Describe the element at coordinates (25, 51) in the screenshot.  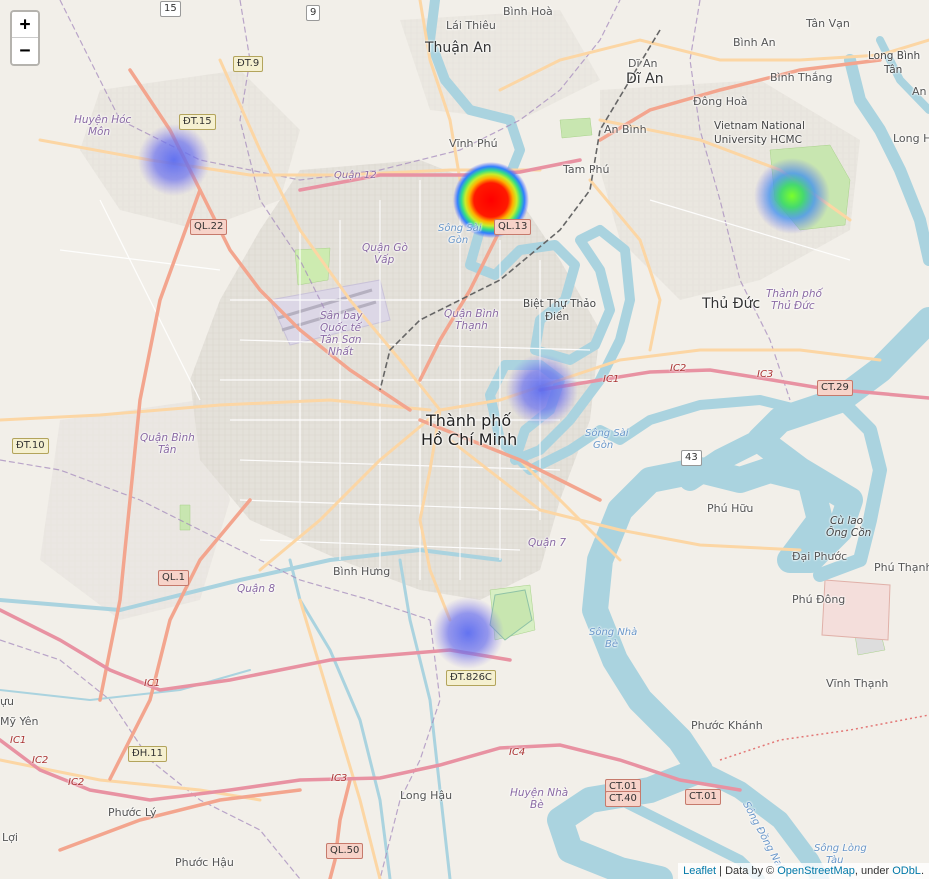
I see `zoom-out-button: −` at that location.